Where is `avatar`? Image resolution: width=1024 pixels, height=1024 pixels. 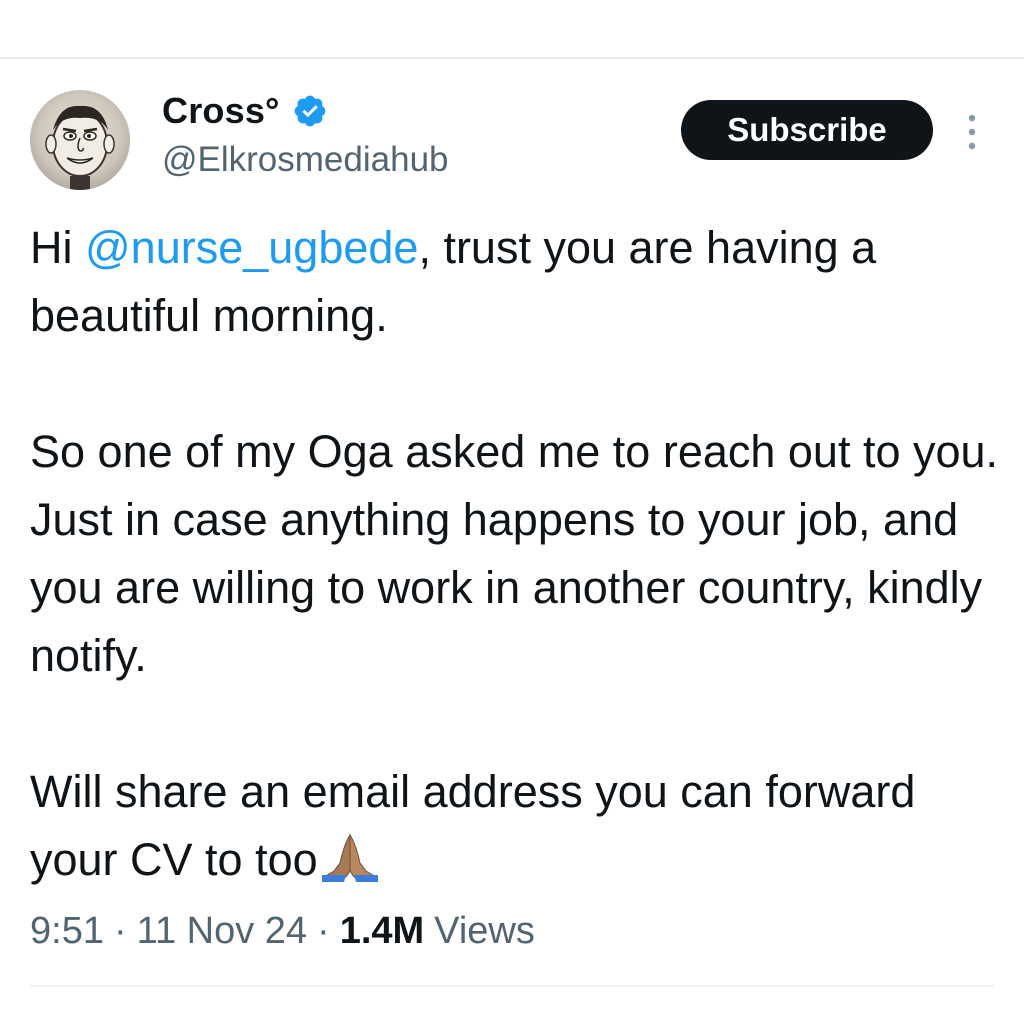
avatar is located at coordinates (80, 140).